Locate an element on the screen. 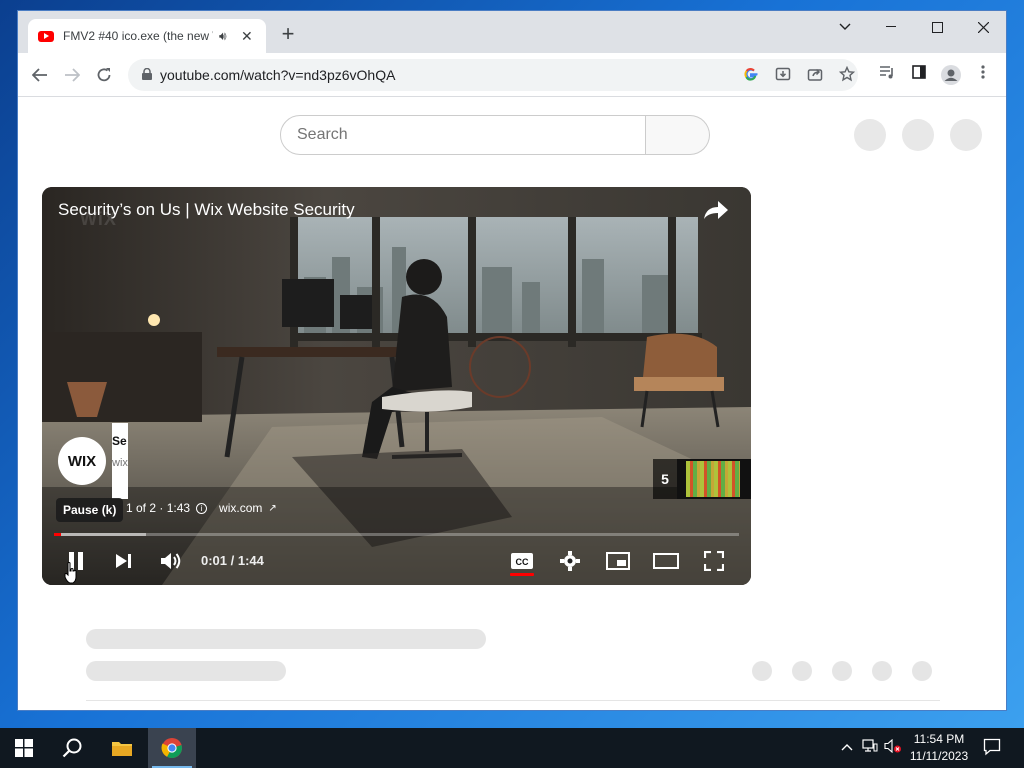 This screenshot has width=1024, height=768. progress-played is located at coordinates (57, 534).